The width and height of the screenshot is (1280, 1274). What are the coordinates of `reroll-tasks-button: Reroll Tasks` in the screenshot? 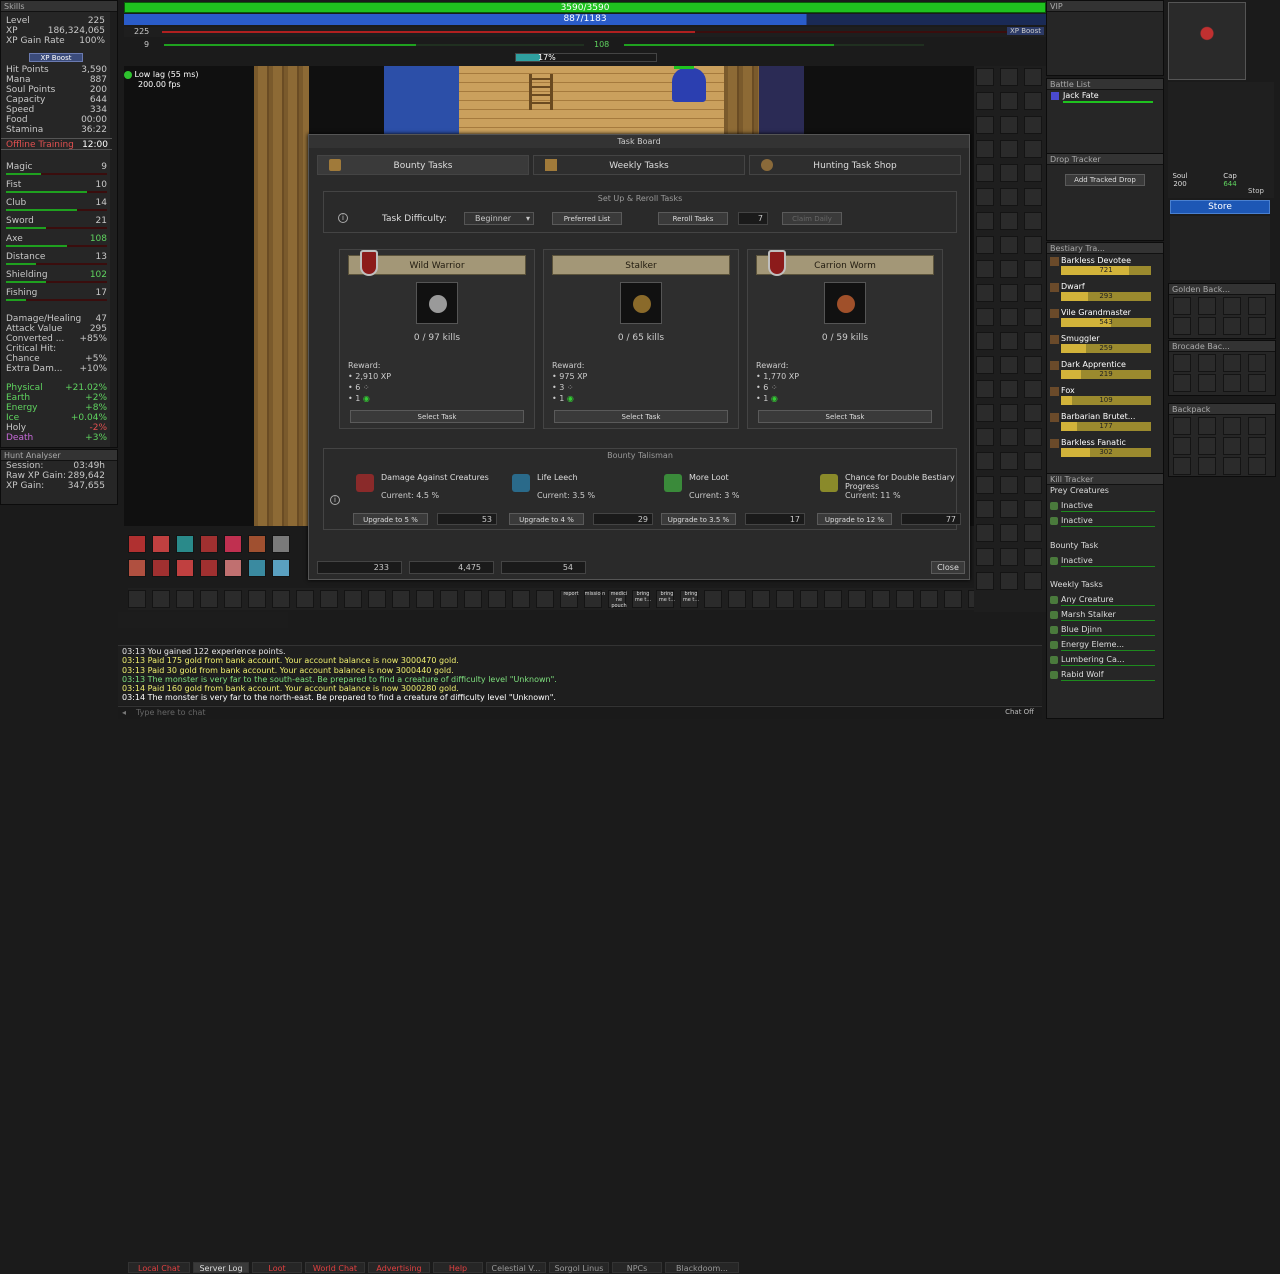 It's located at (693, 218).